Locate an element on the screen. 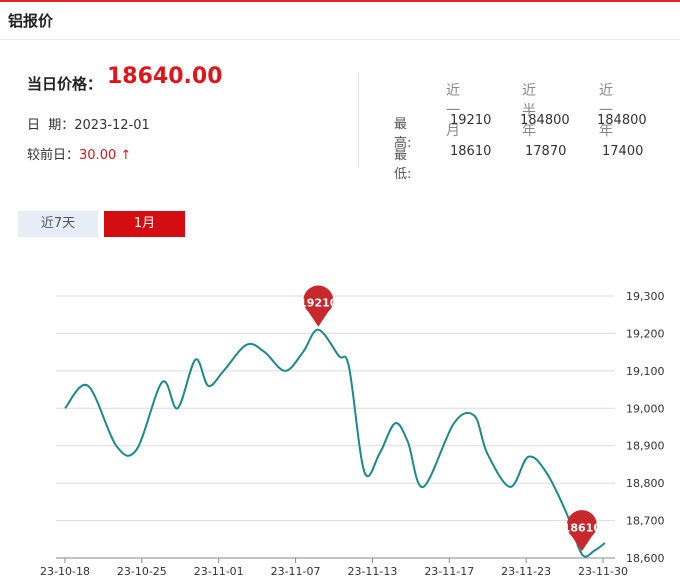 This screenshot has height=581, width=680. y-tick-label: 19,000 is located at coordinates (645, 408).